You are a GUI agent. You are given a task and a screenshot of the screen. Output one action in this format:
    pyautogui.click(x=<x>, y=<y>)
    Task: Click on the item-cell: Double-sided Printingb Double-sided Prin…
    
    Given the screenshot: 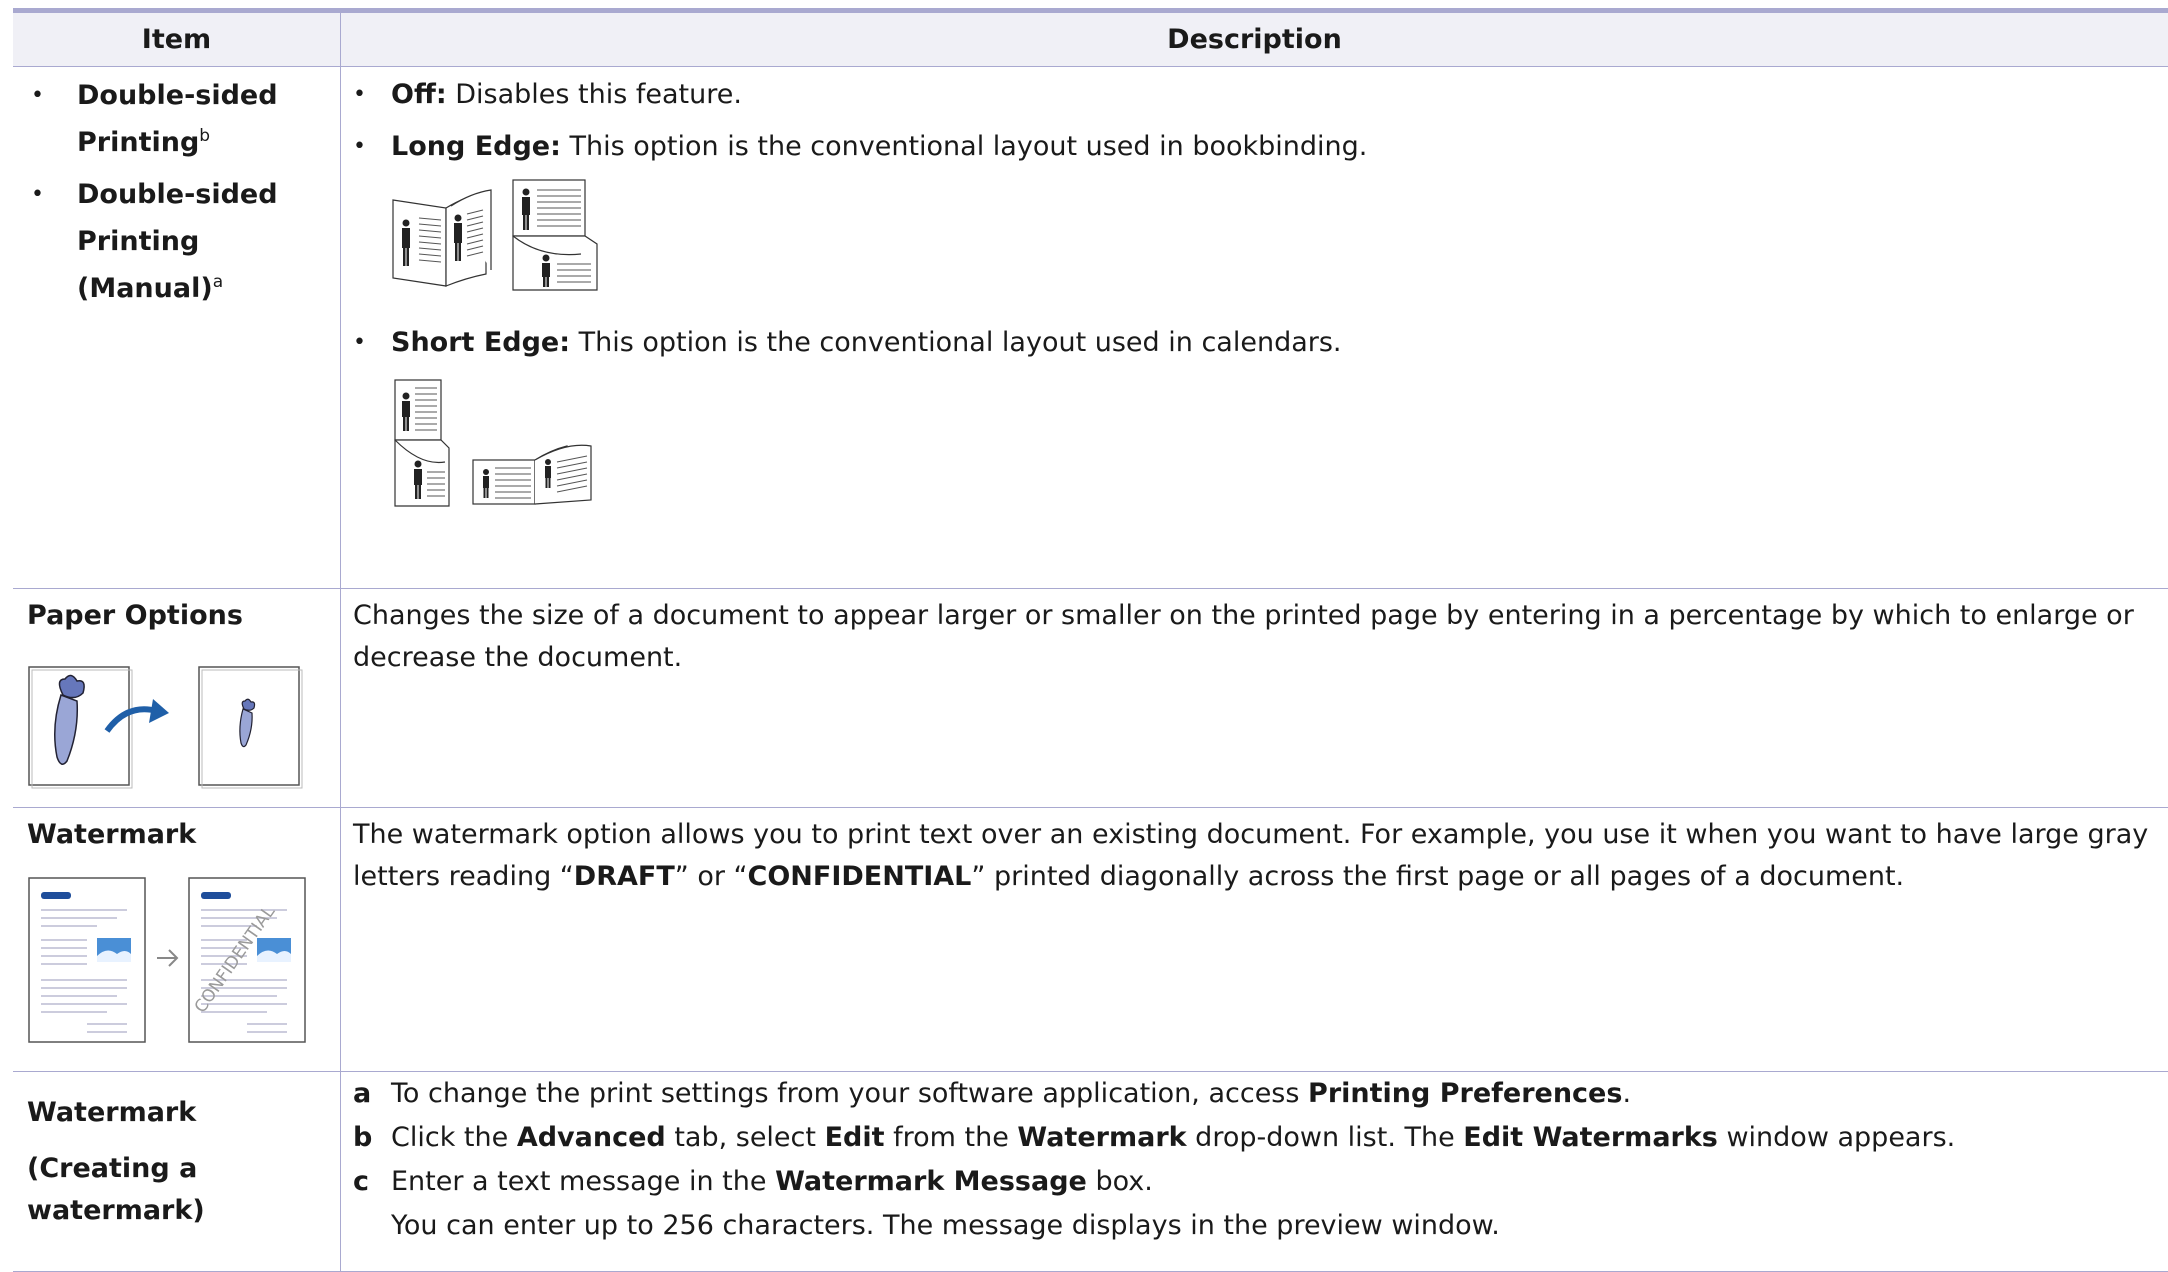 What is the action you would take?
    pyautogui.click(x=177, y=328)
    